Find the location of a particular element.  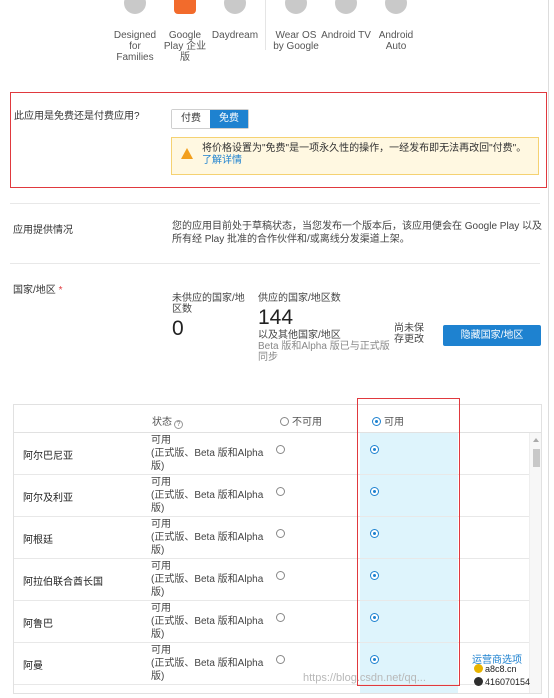

site-watermark-text: a8c8.cn is located at coordinates (501, 669).